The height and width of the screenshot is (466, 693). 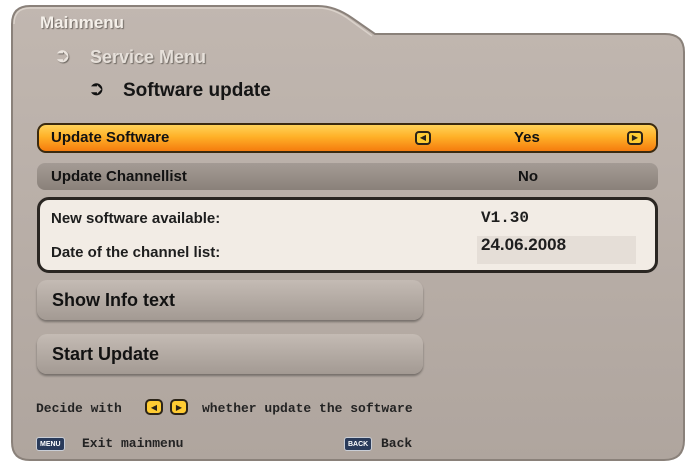 I want to click on option-value: No, so click(x=528, y=176).